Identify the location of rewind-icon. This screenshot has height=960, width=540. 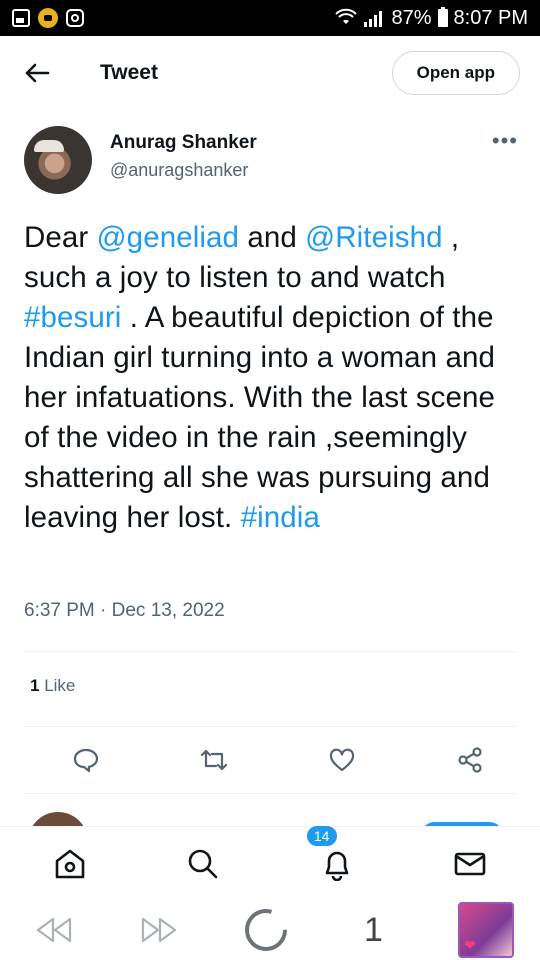
(54, 930).